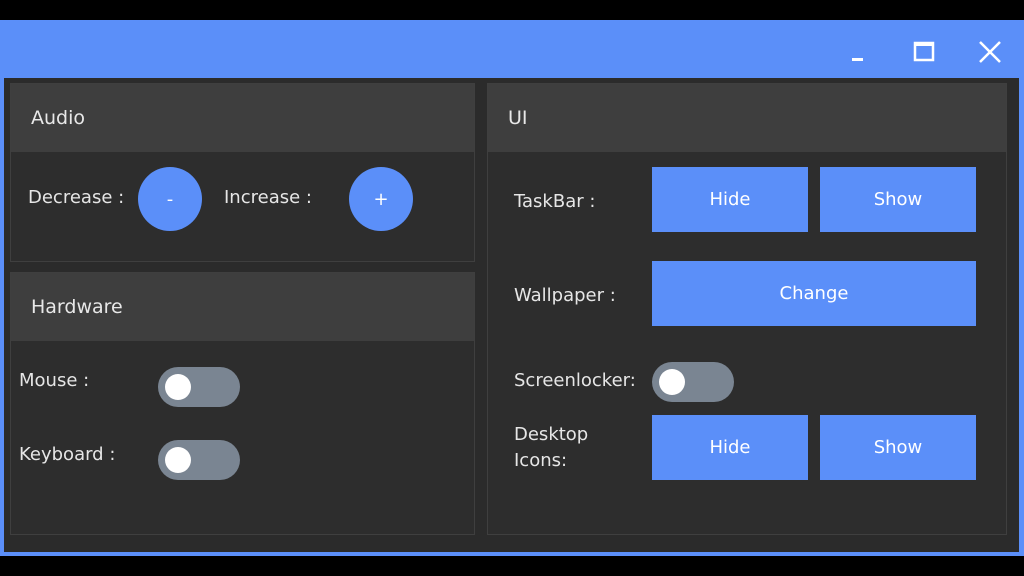 This screenshot has width=1024, height=576. Describe the element at coordinates (565, 295) in the screenshot. I see `wallpaper-label: Wallpaper :` at that location.